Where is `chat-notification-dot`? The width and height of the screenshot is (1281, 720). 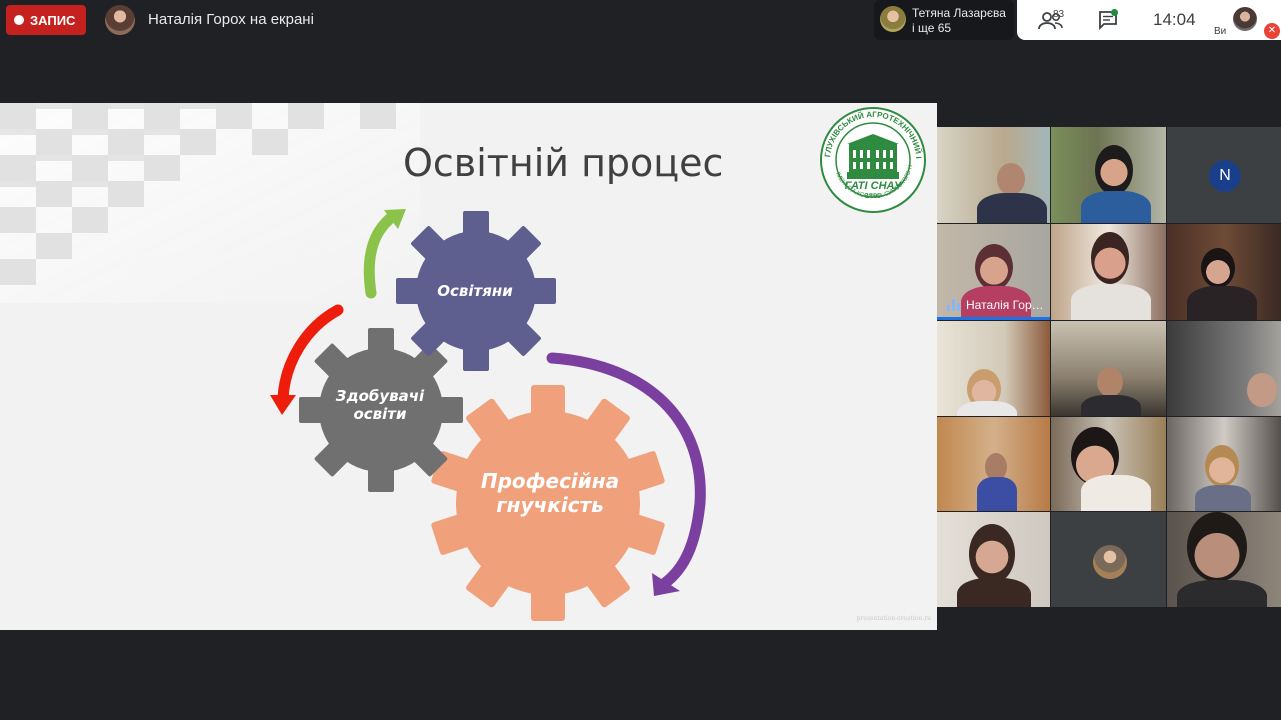
chat-notification-dot is located at coordinates (1114, 12).